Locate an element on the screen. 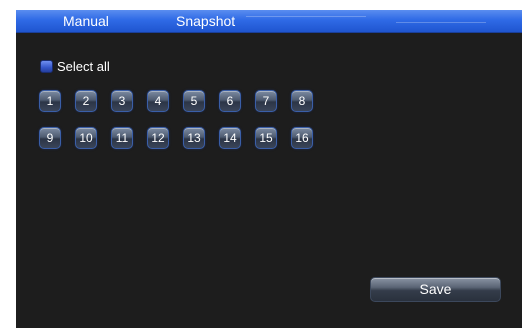 This screenshot has width=526, height=328. tab-bar: Manual Snapshot is located at coordinates (269, 21).